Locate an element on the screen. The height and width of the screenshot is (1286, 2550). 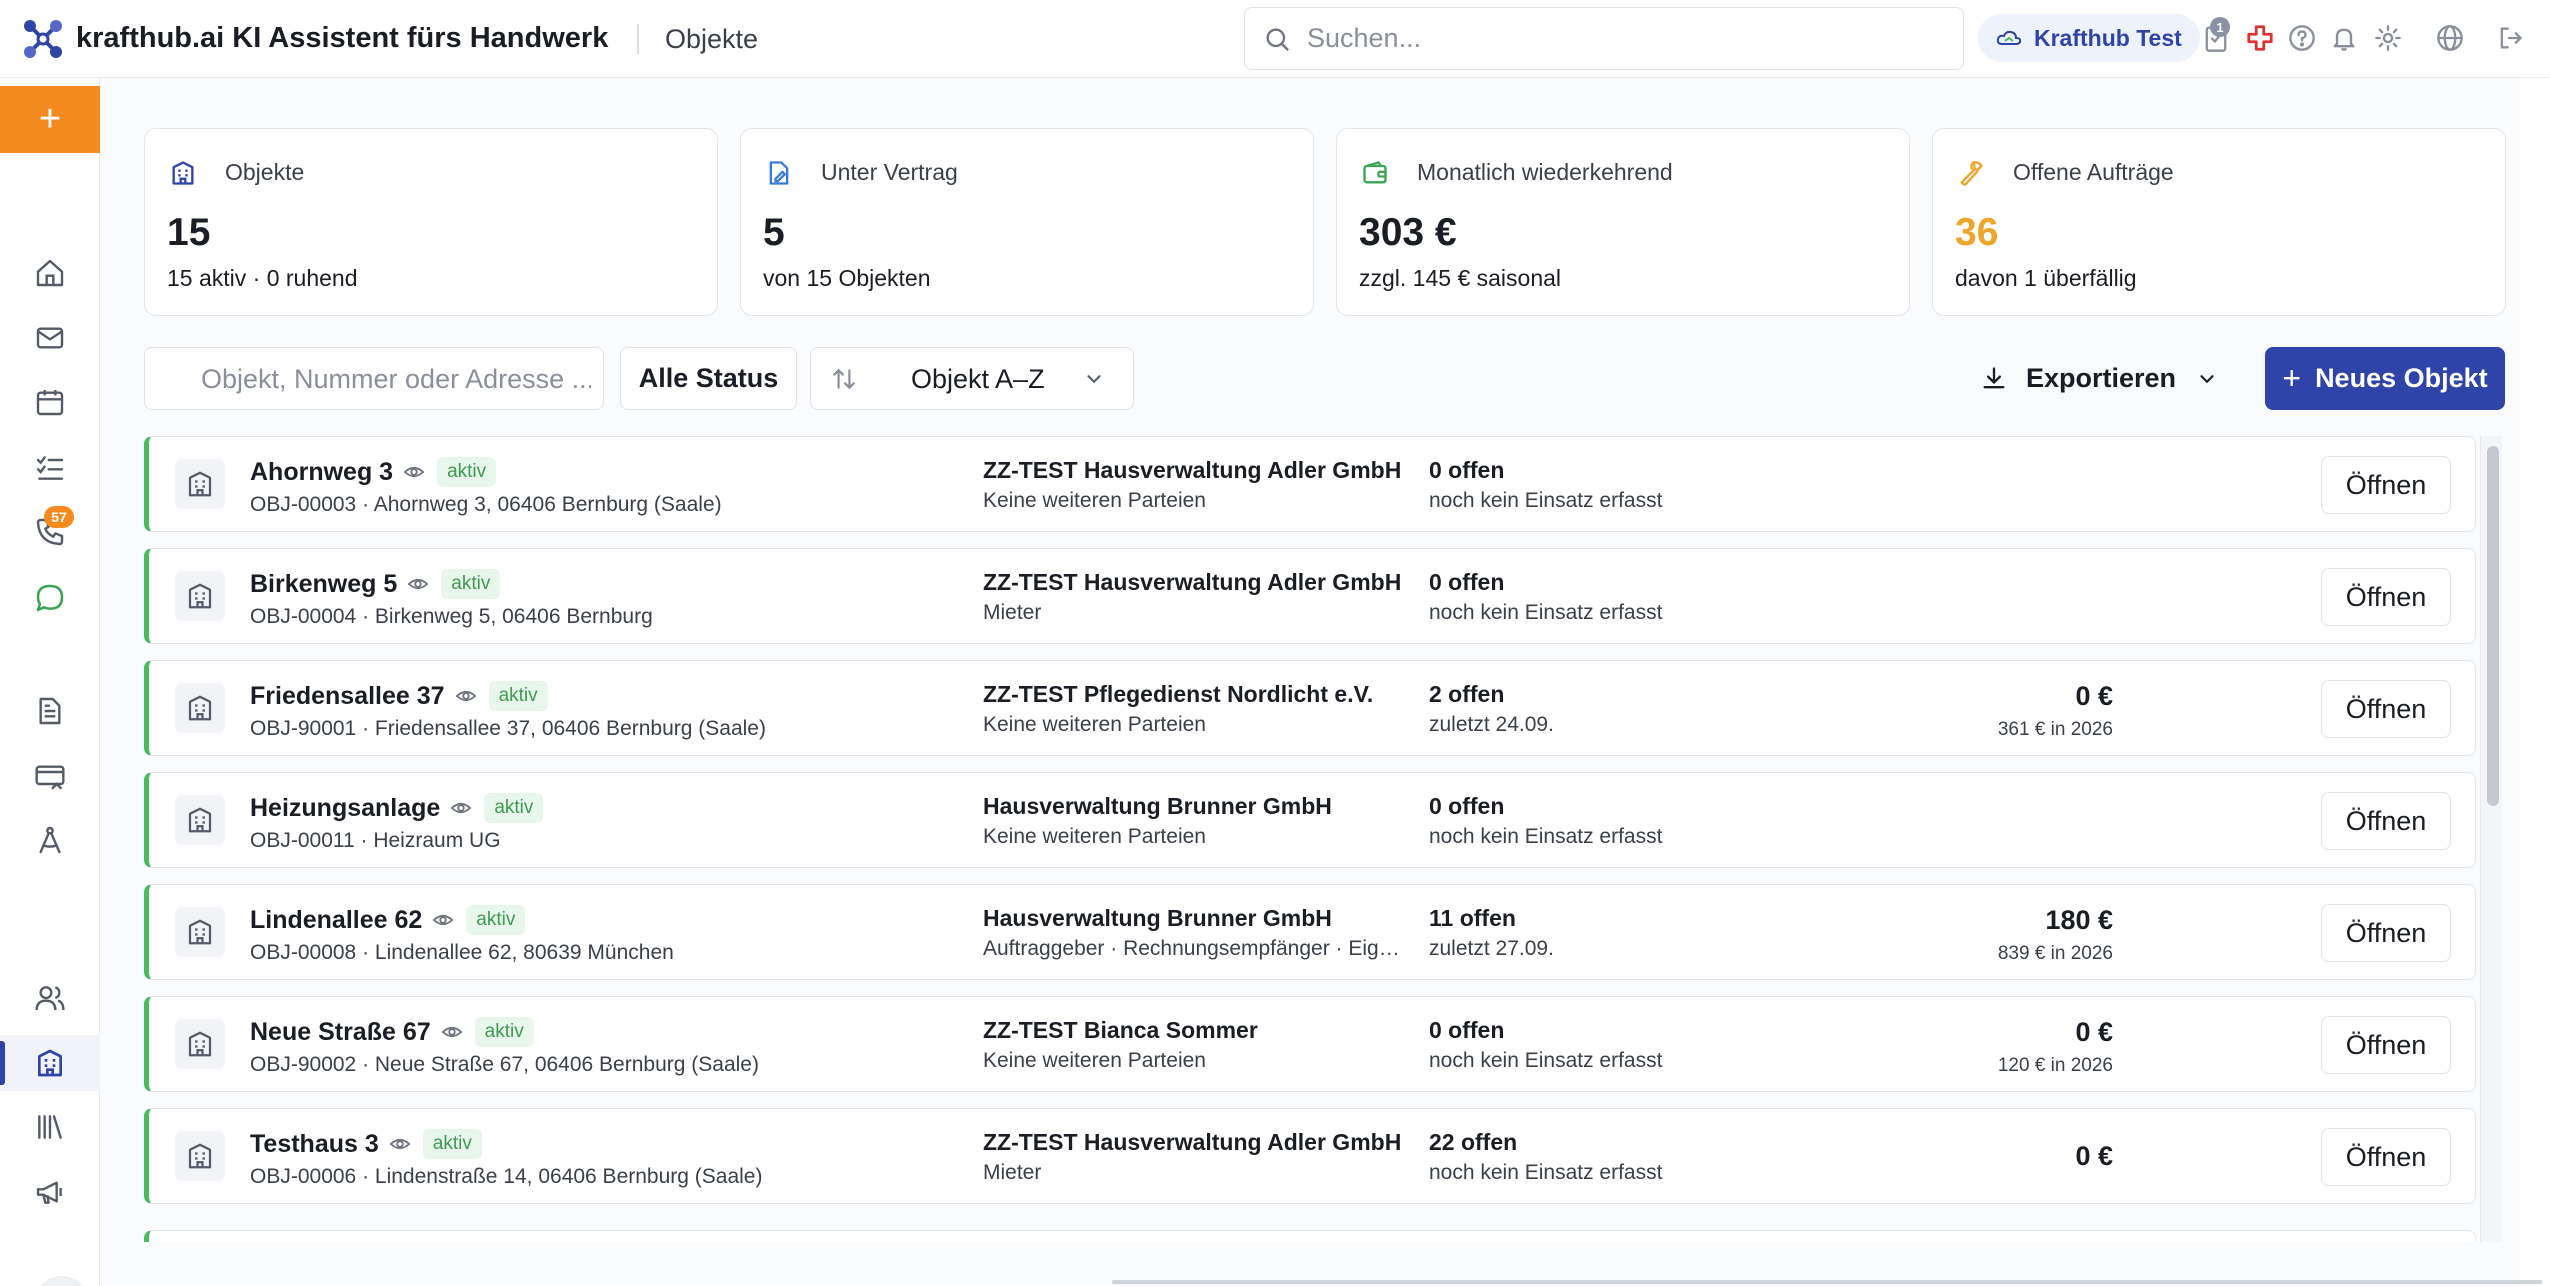
app-title: krafthub.ai KI Assistent fürs Handwerk is located at coordinates (342, 38).